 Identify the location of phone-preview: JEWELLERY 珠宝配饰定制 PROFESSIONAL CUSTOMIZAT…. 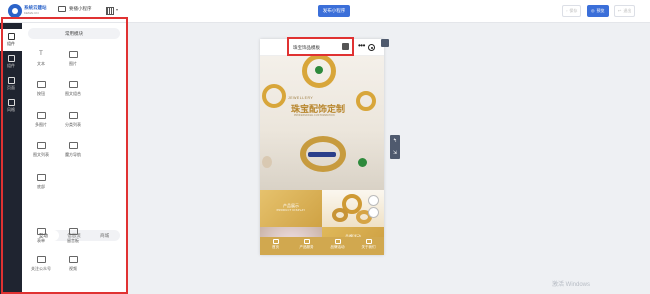
(322, 147).